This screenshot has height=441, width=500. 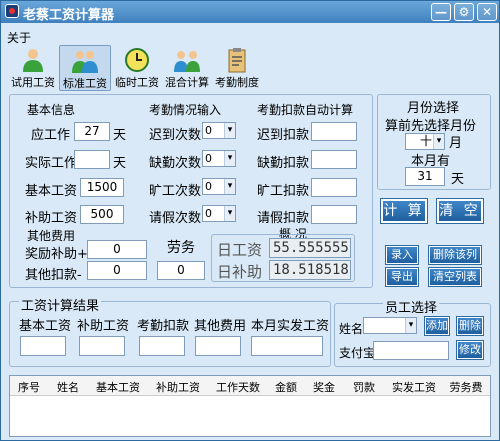 What do you see at coordinates (92, 159) in the screenshot?
I see `actual-work-input` at bounding box center [92, 159].